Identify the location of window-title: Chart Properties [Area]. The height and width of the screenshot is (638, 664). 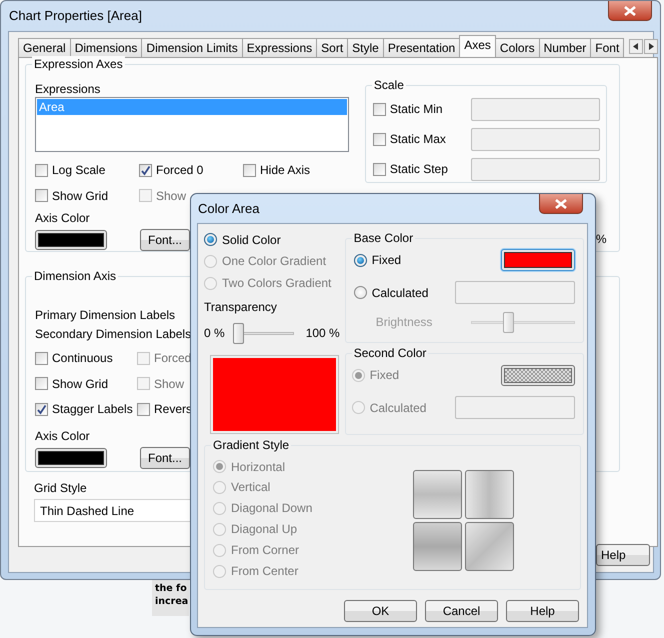
(75, 16).